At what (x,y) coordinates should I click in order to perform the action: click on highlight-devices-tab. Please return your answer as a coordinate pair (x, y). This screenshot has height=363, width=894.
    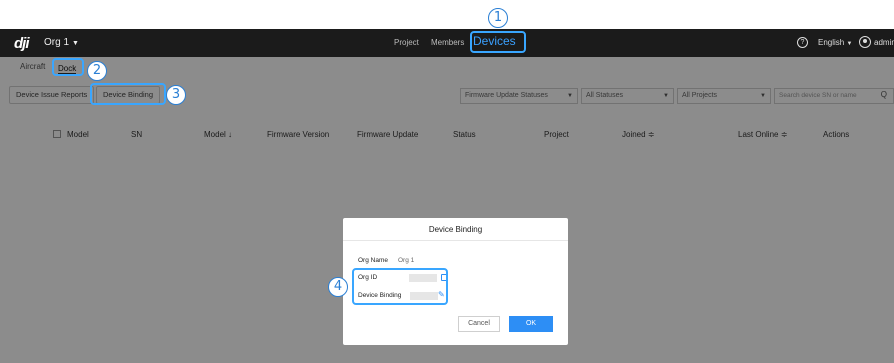
    Looking at the image, I should click on (498, 42).